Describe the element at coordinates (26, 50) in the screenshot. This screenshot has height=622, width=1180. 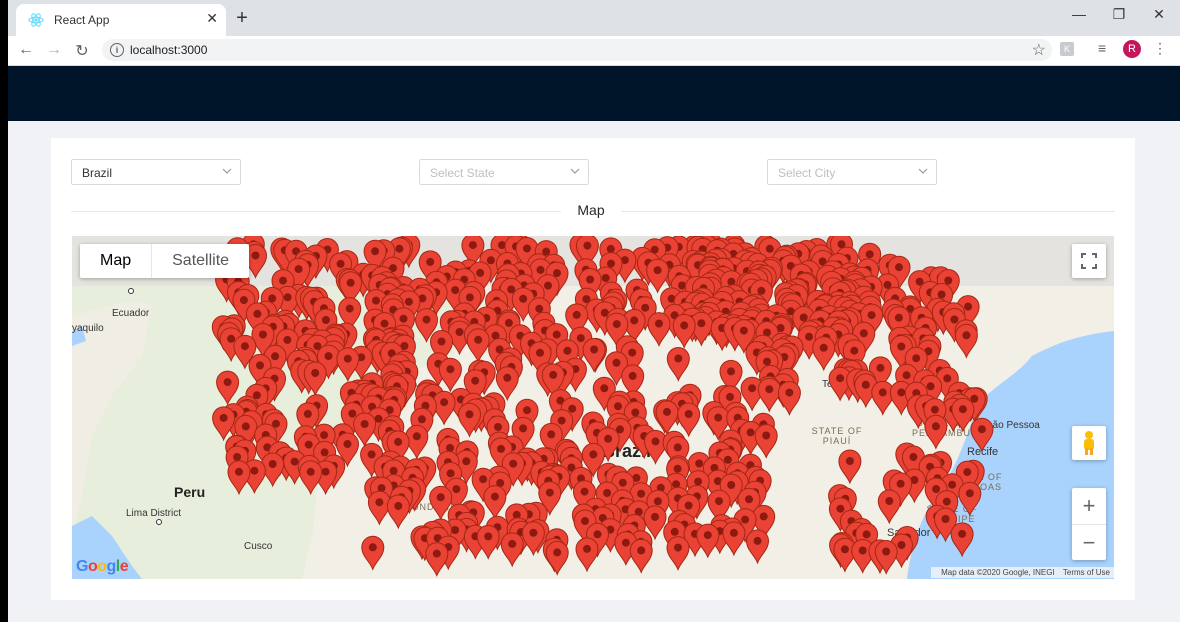
I see `back-button: ←` at that location.